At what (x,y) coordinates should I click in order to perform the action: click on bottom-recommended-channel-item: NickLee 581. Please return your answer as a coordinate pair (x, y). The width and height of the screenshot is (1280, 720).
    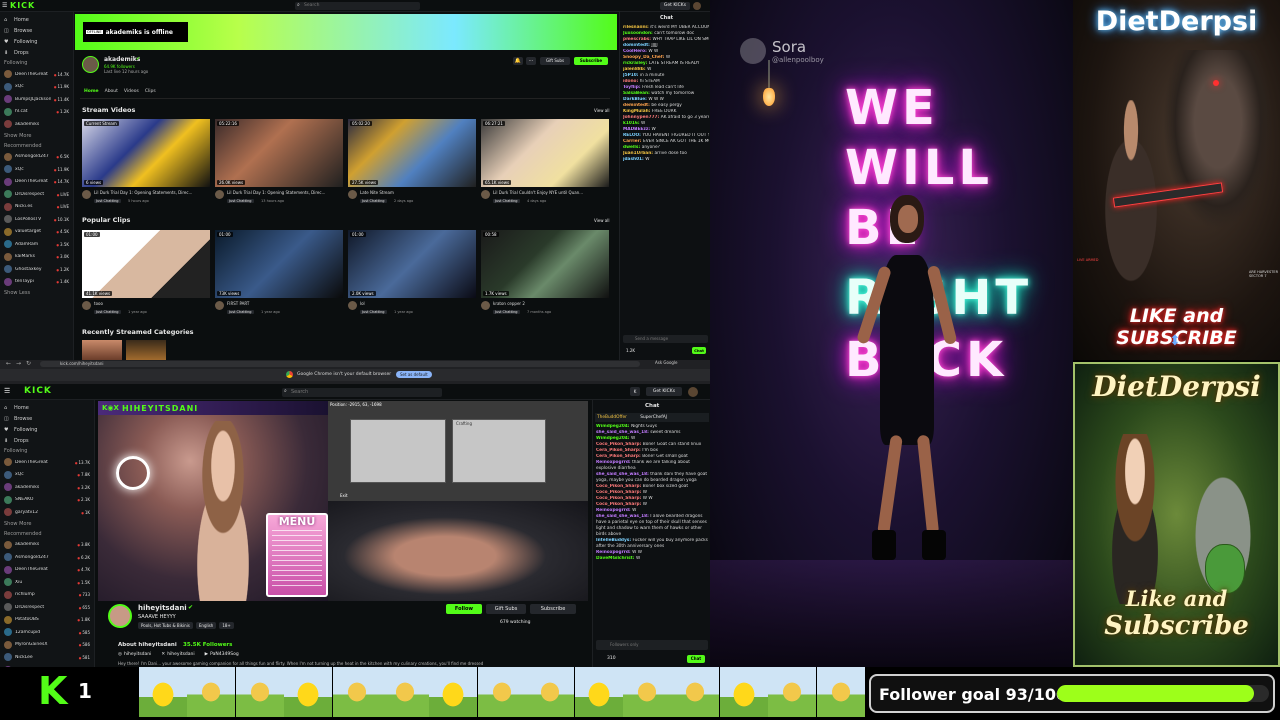
    Looking at the image, I should click on (47, 657).